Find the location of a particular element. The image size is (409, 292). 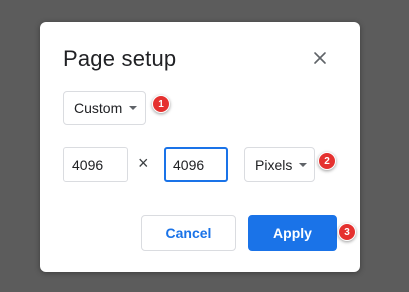

close-icon is located at coordinates (320, 58).